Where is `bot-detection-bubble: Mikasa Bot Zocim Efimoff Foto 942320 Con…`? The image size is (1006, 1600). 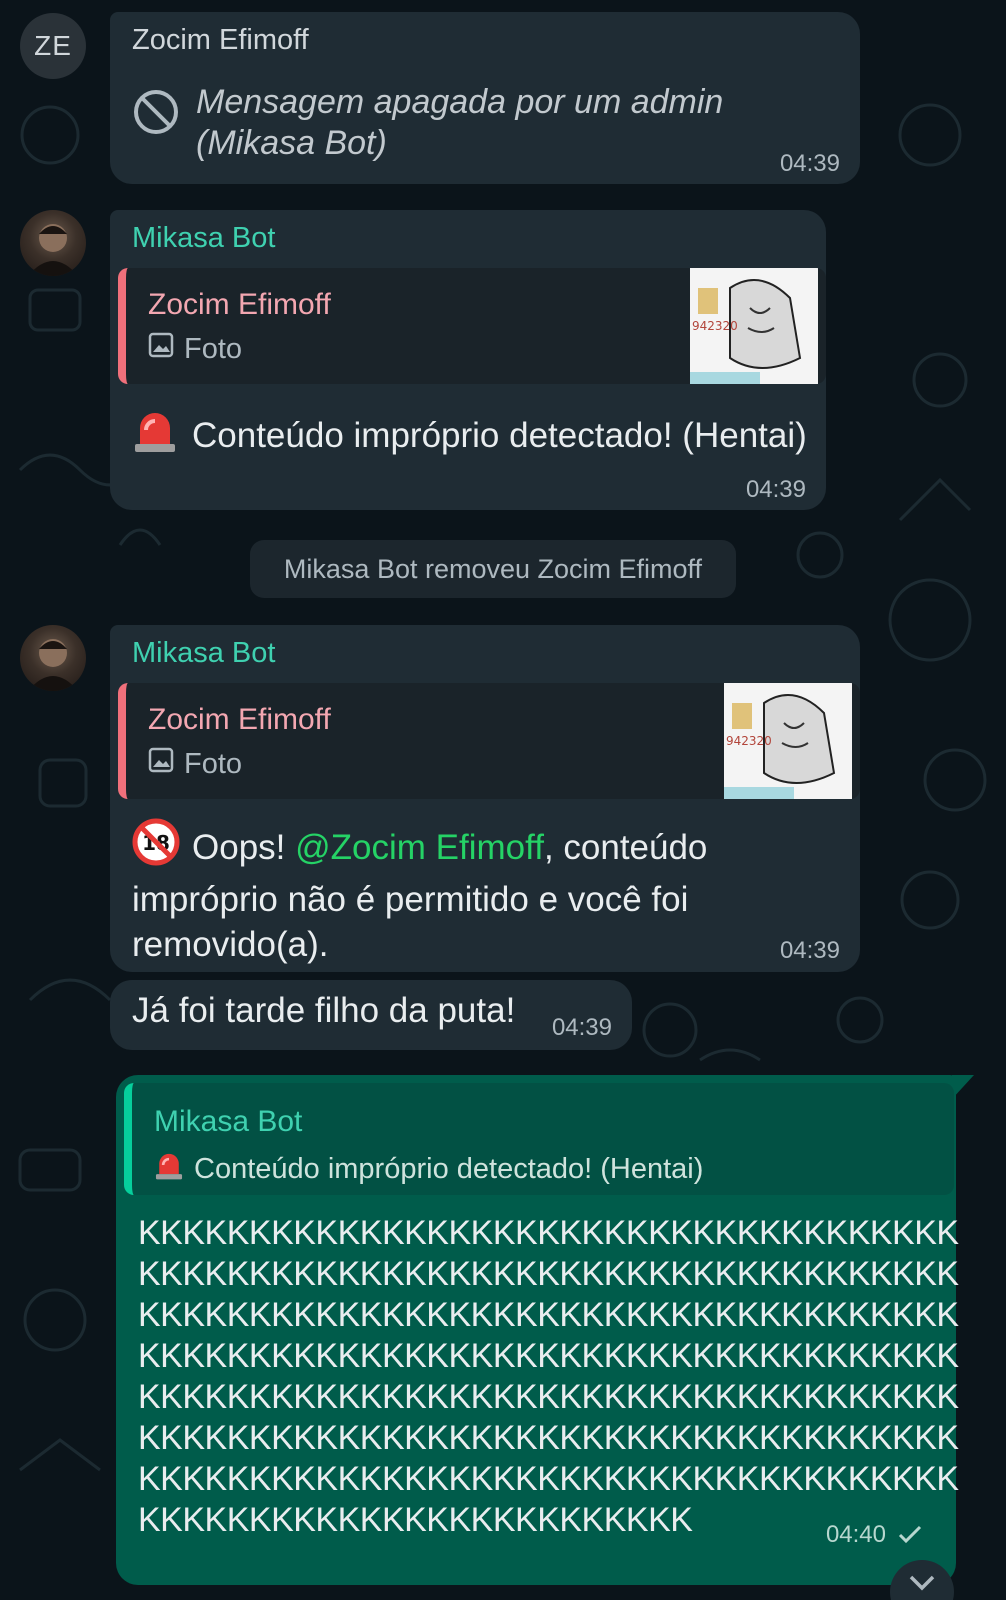
bot-detection-bubble: Mikasa Bot Zocim Efimoff Foto 942320 Con… is located at coordinates (468, 360).